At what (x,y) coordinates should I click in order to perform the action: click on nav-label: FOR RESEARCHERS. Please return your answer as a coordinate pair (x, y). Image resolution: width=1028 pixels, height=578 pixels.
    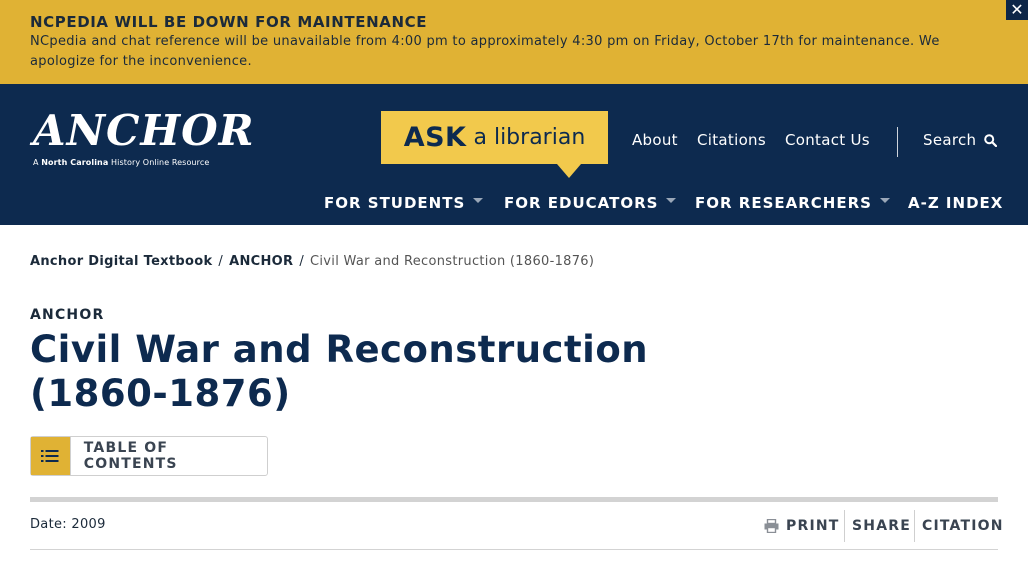
    Looking at the image, I should click on (783, 203).